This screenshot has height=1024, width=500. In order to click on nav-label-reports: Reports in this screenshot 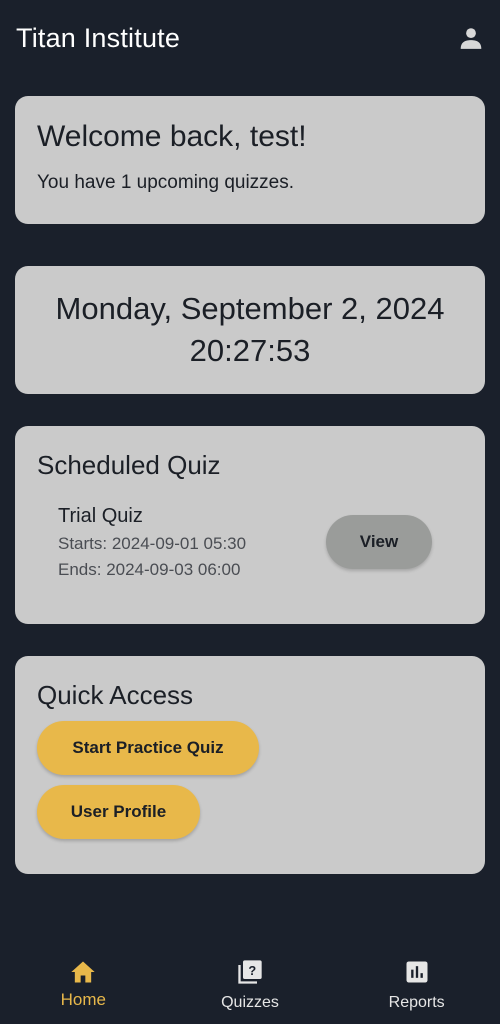, I will do `click(416, 1002)`.